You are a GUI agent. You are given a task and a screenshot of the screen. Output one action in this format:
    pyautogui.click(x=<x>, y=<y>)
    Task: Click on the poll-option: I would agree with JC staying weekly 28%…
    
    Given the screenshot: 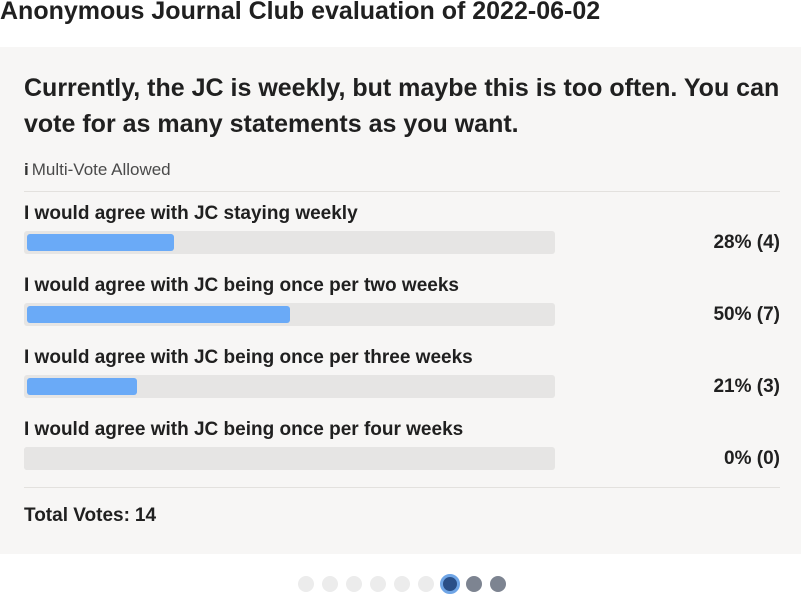 What is the action you would take?
    pyautogui.click(x=402, y=231)
    